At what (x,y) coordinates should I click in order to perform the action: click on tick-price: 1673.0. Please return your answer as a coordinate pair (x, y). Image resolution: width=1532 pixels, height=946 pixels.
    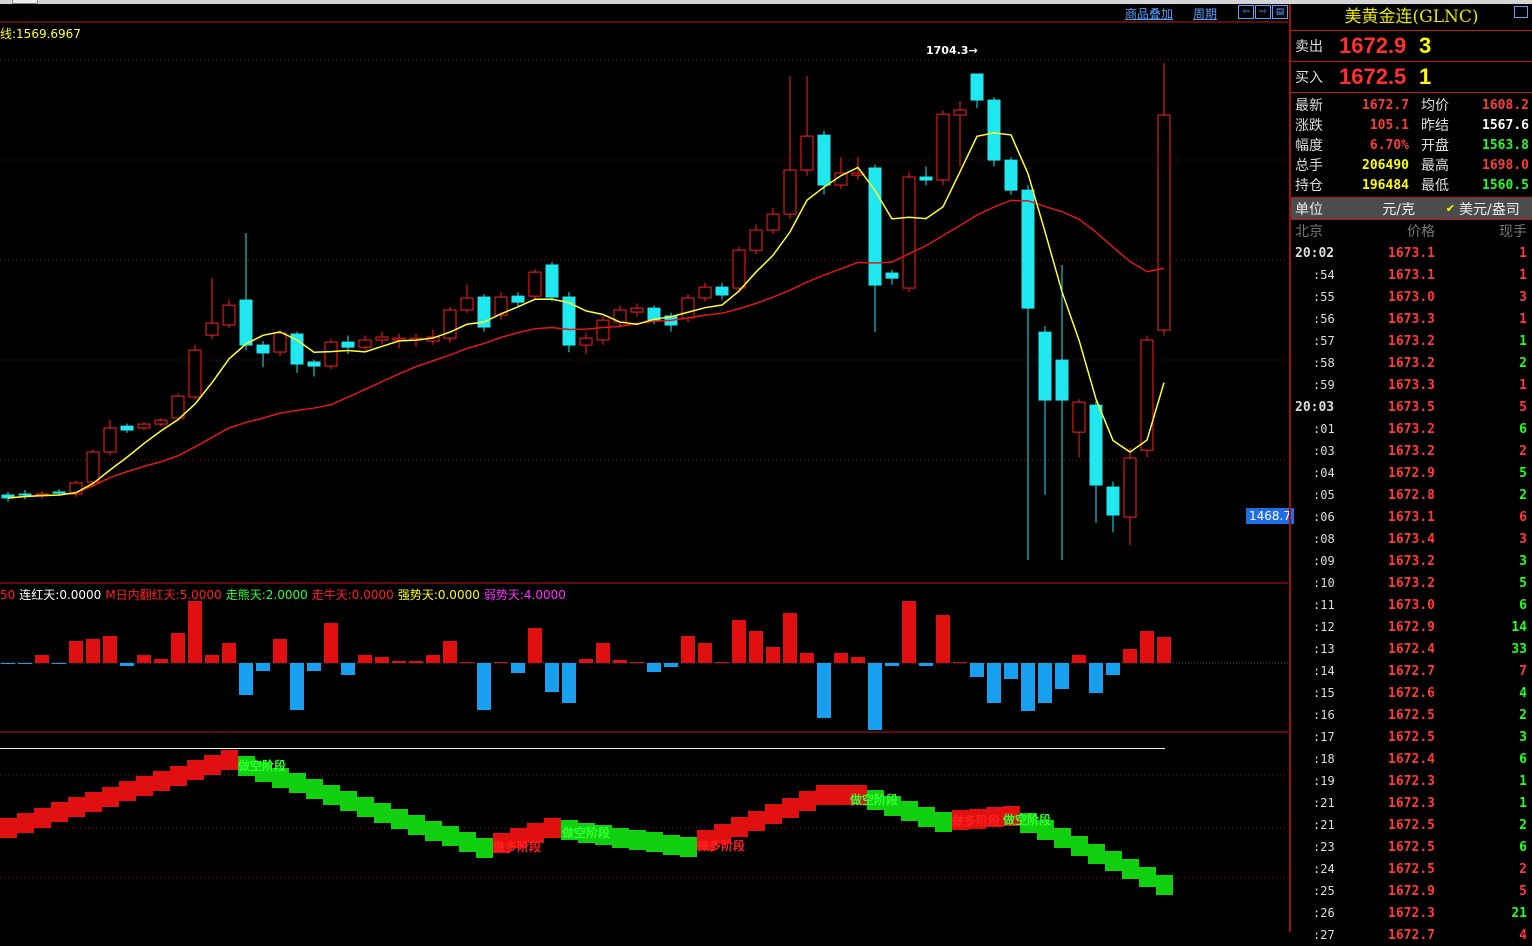
    Looking at the image, I should click on (1411, 605).